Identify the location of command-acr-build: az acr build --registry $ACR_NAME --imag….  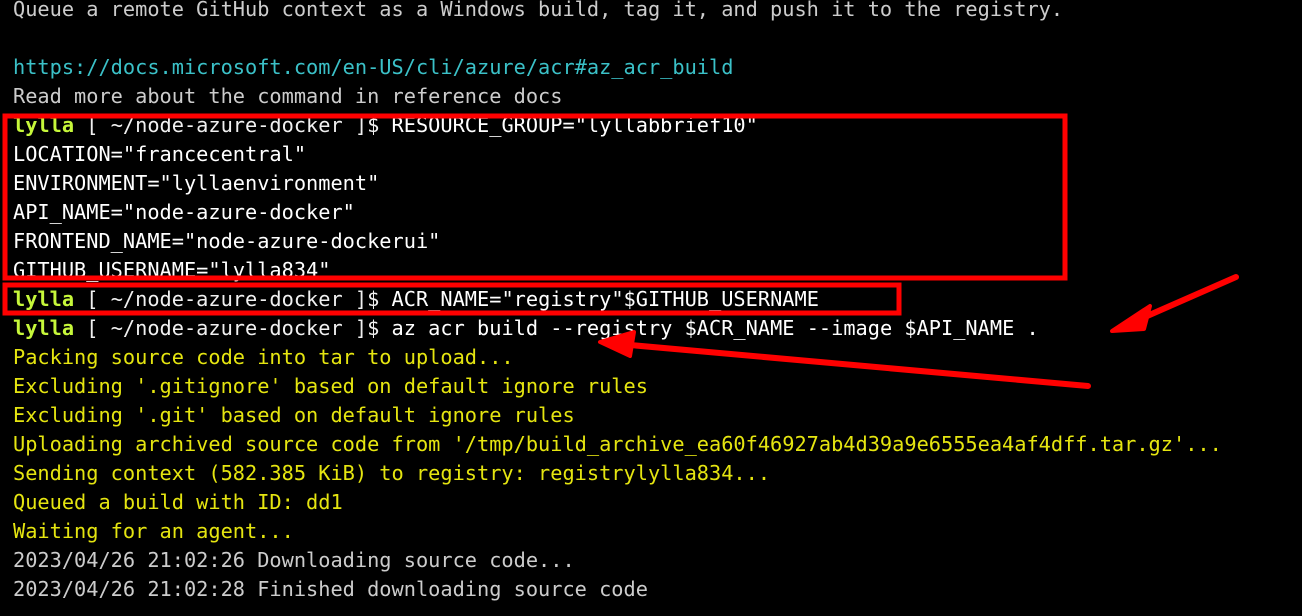
(715, 328).